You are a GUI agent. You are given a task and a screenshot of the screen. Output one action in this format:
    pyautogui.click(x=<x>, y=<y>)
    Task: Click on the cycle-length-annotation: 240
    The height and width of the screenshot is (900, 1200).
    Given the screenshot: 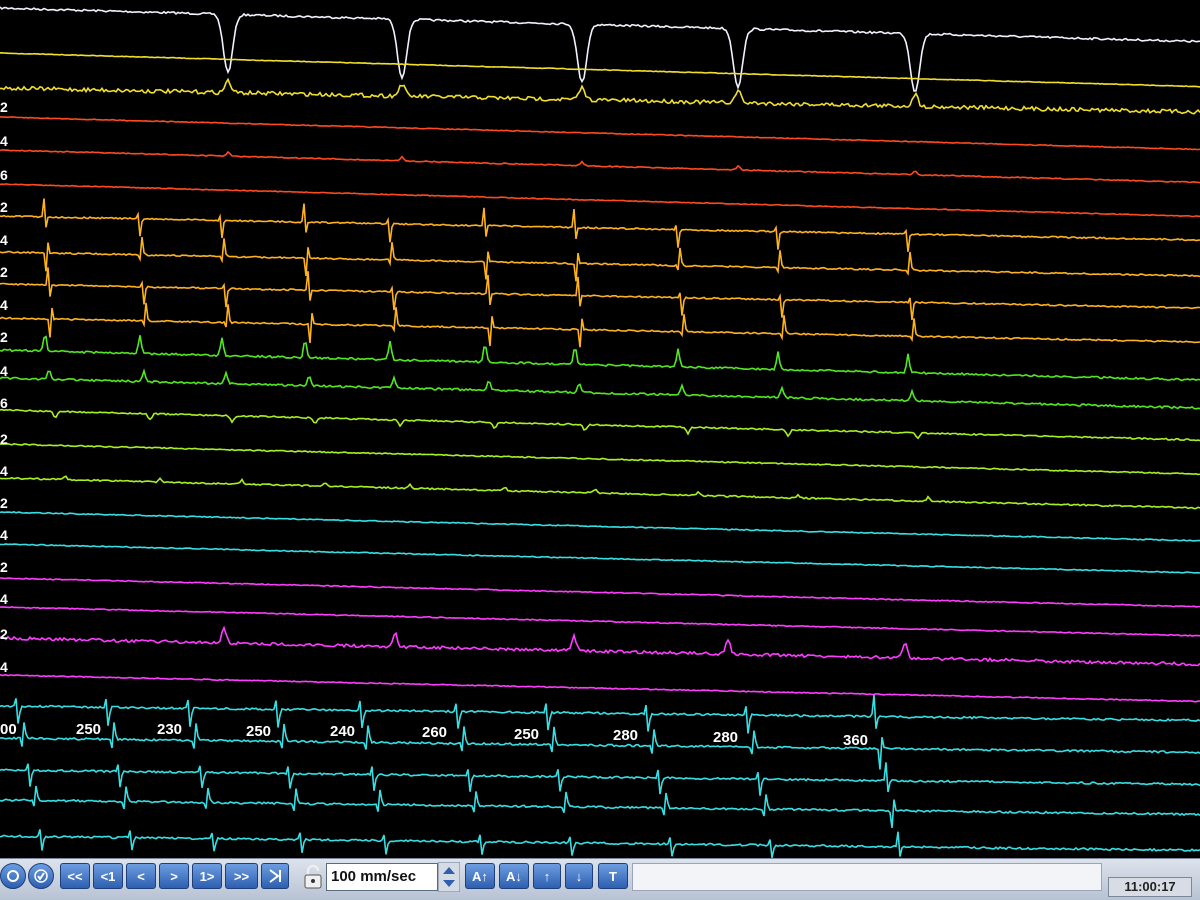 What is the action you would take?
    pyautogui.click(x=343, y=731)
    